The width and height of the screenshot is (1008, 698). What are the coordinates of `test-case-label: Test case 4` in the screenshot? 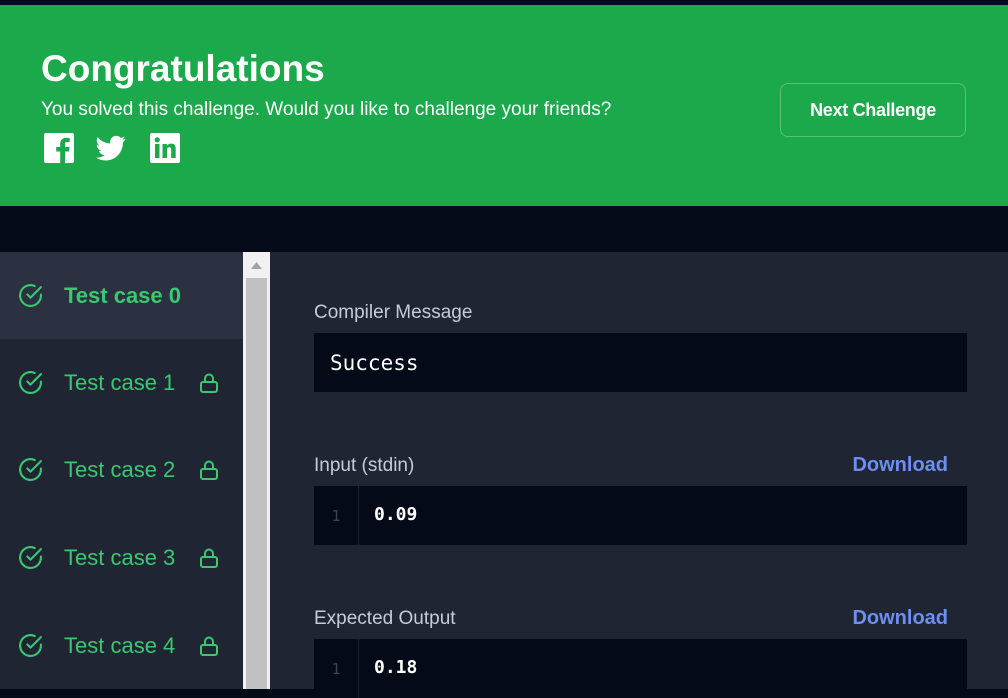 It's located at (120, 645).